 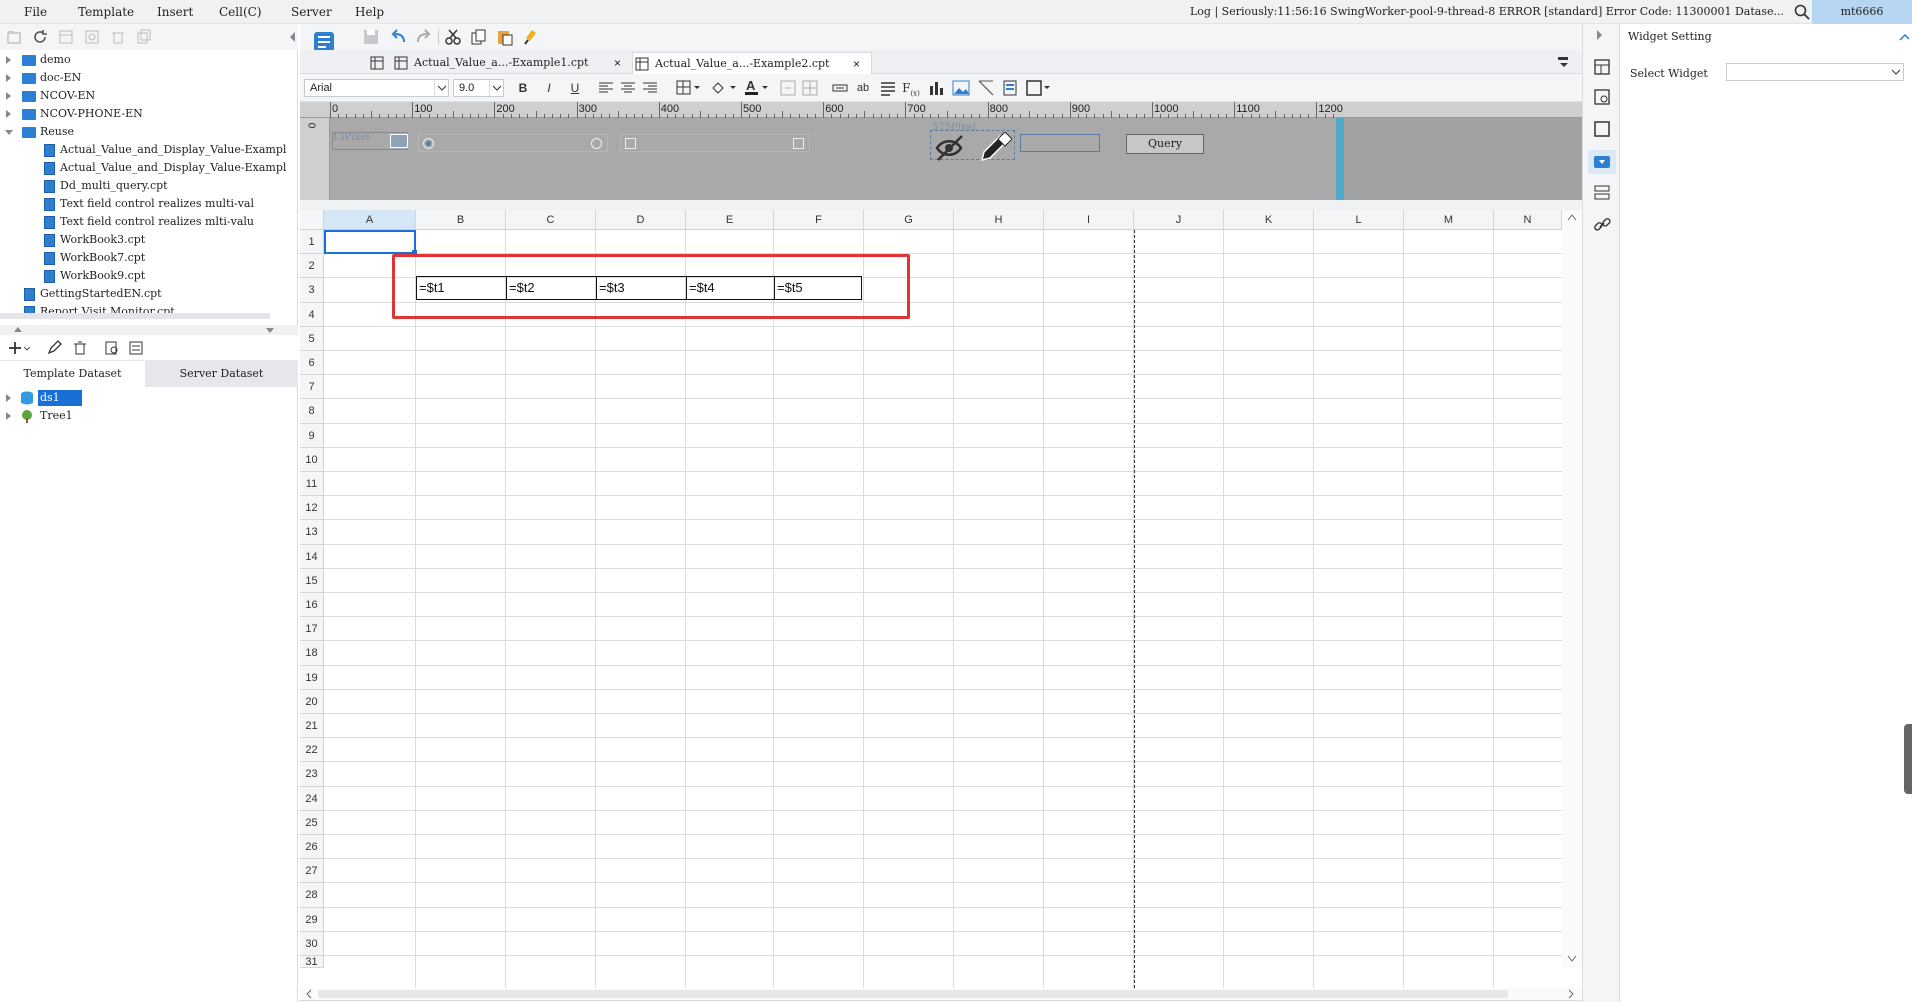 I want to click on select-widget-dropdown, so click(x=1815, y=72).